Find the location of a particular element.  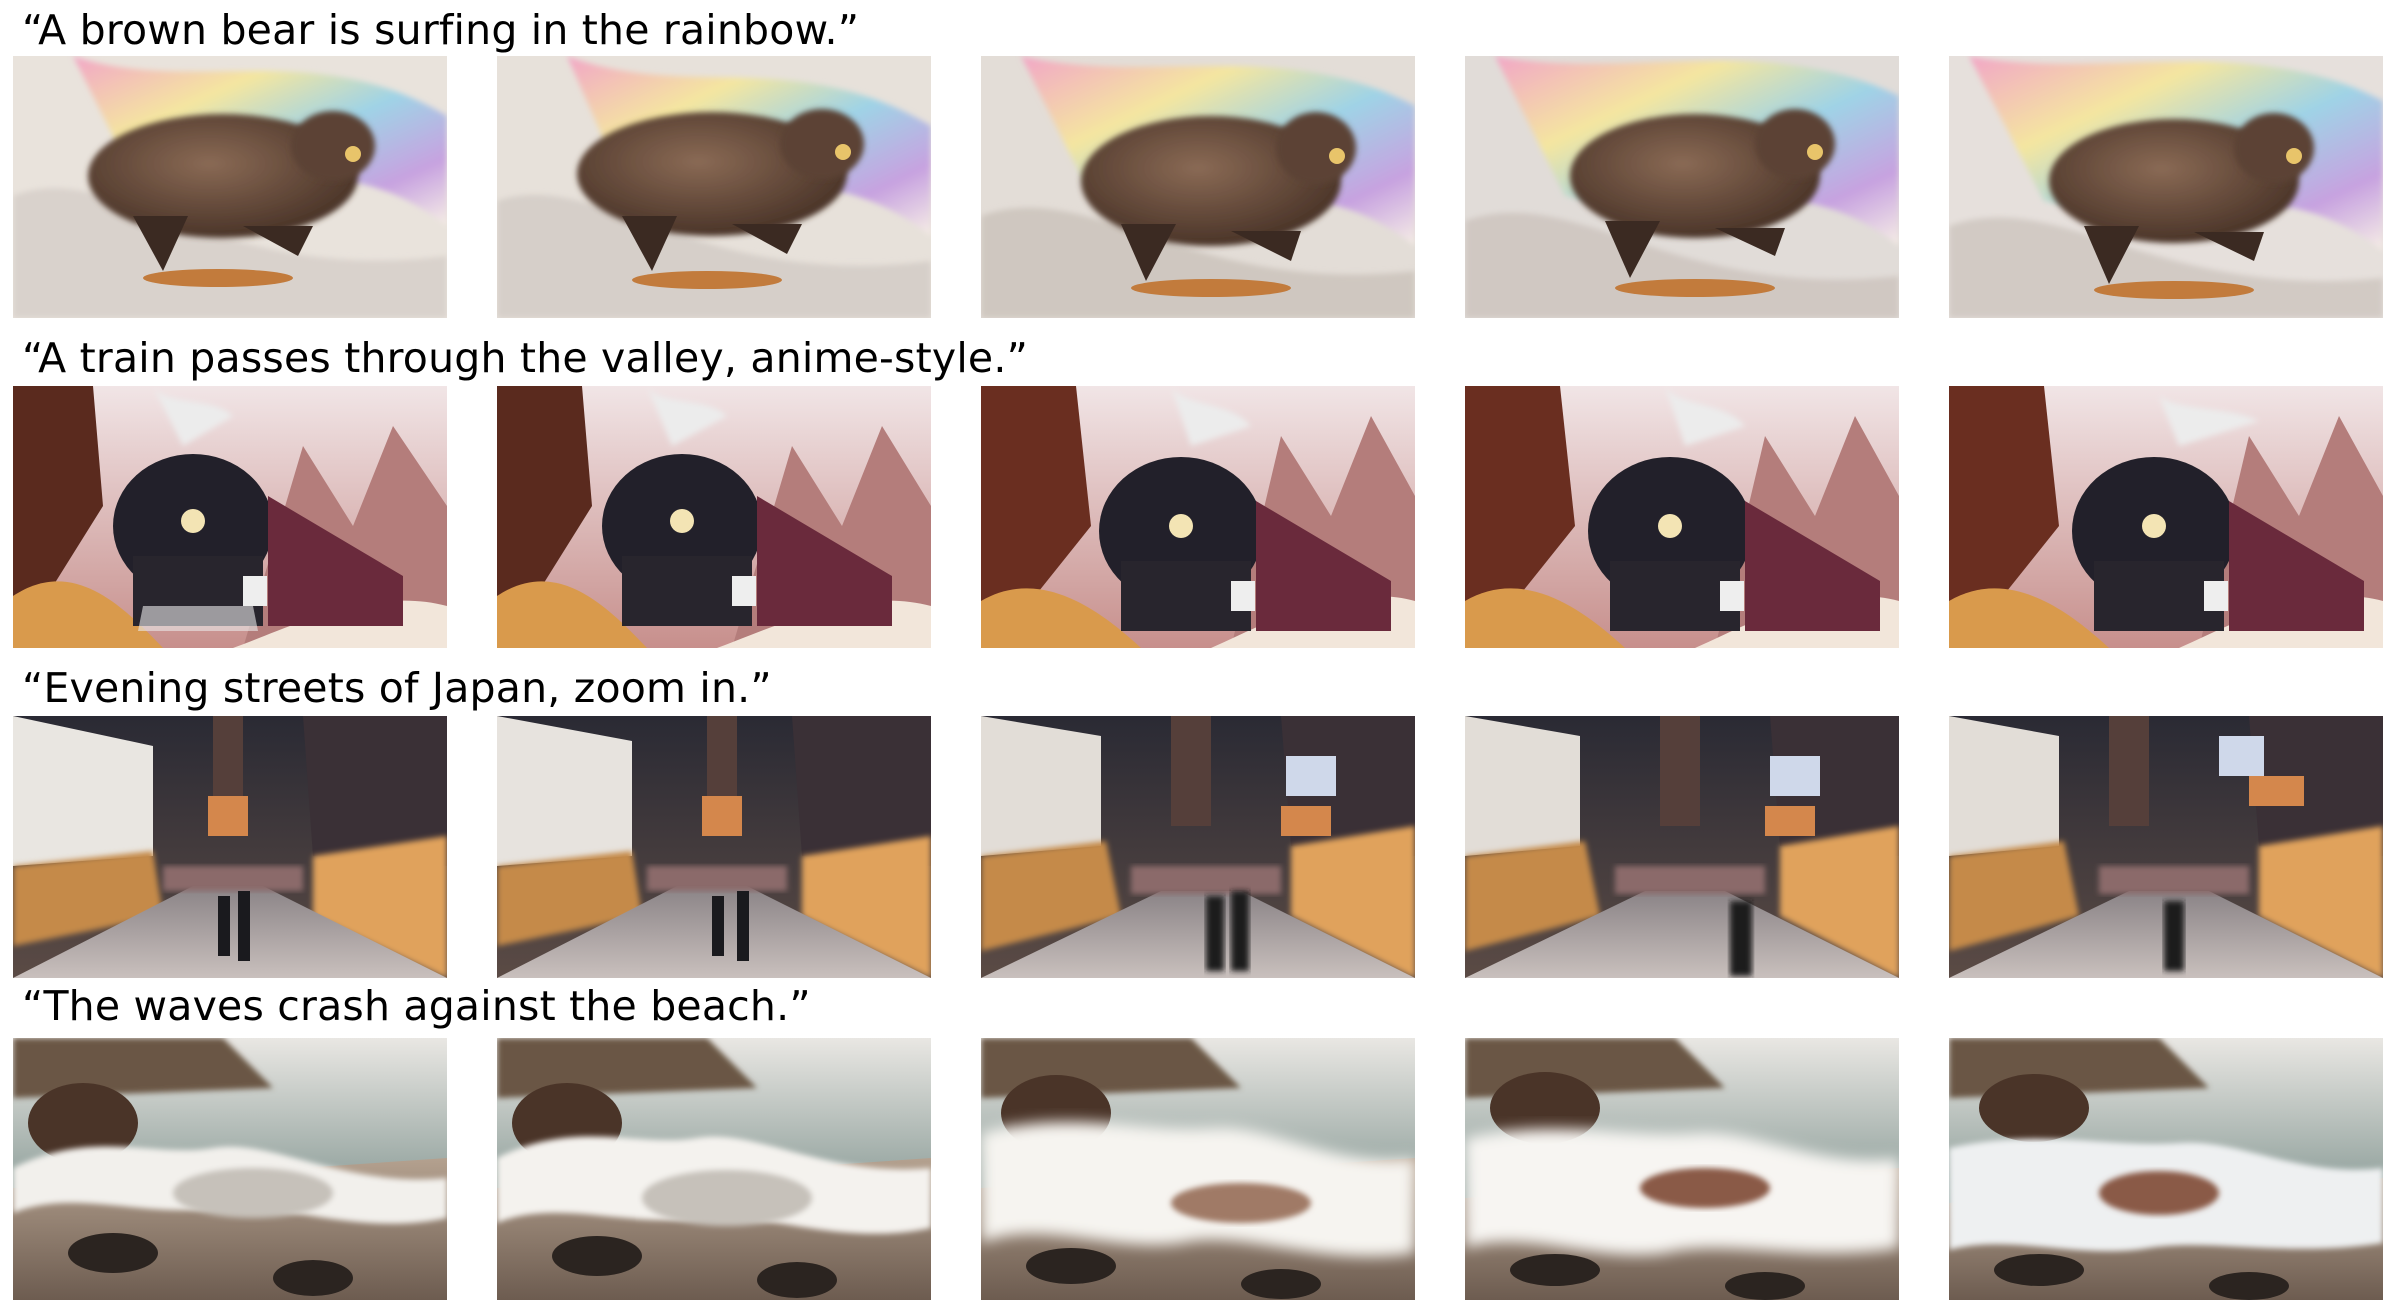

caption-waves: “The waves crash against the beach.” is located at coordinates (416, 1006).